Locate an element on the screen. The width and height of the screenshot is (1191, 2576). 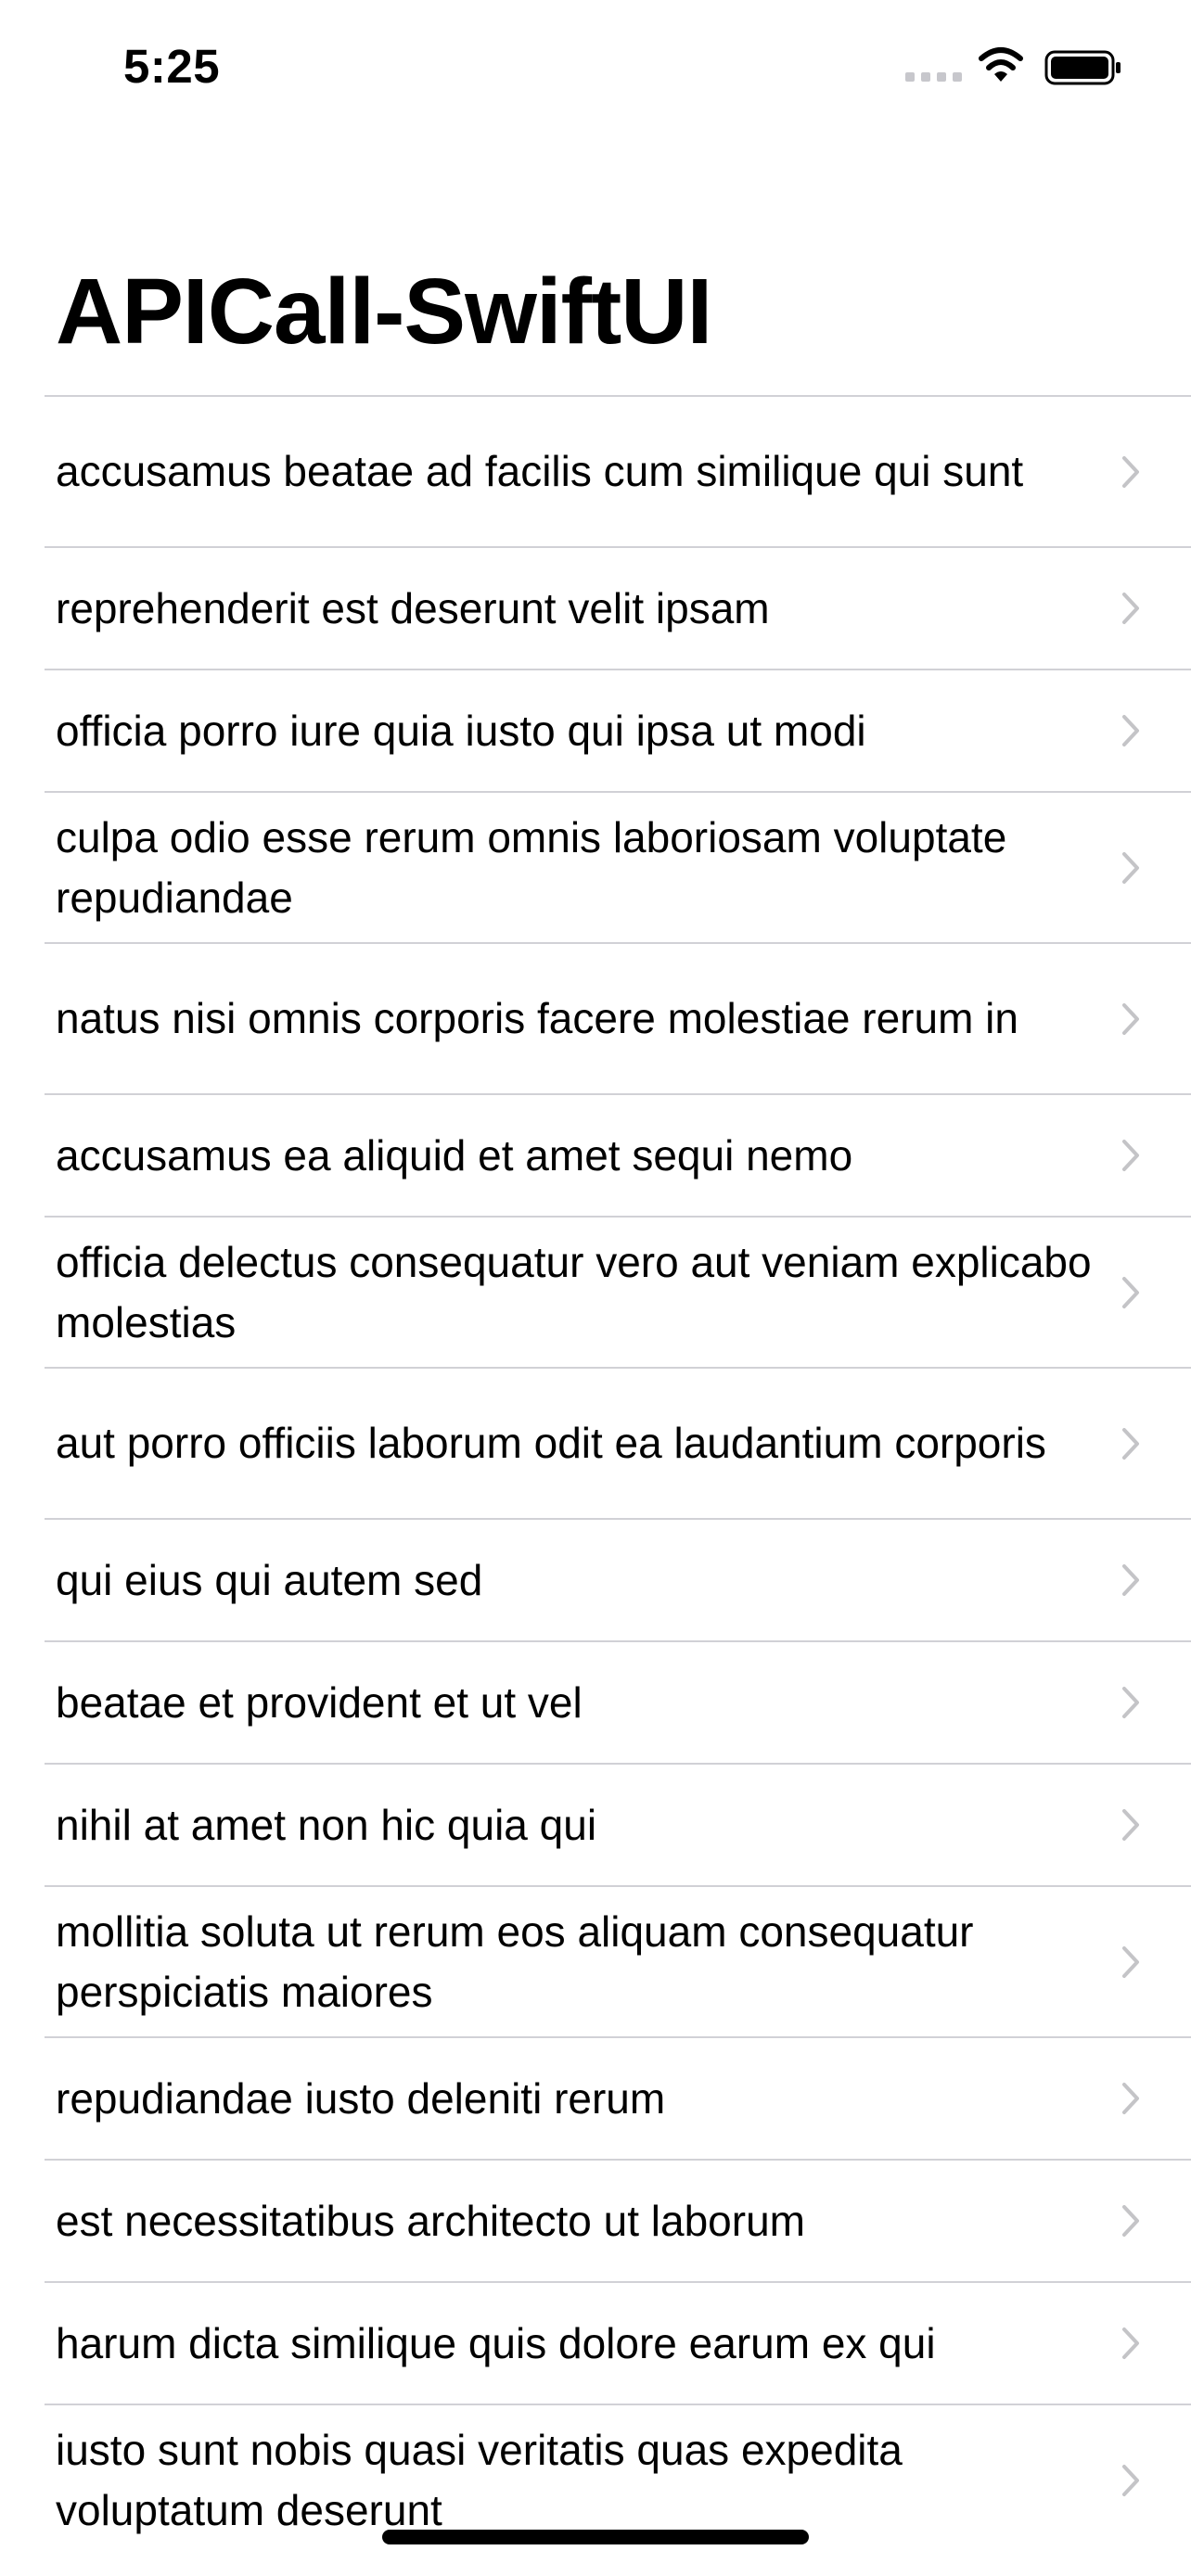
list-item: repudiandae iusto deleniti rerum is located at coordinates (618, 2098).